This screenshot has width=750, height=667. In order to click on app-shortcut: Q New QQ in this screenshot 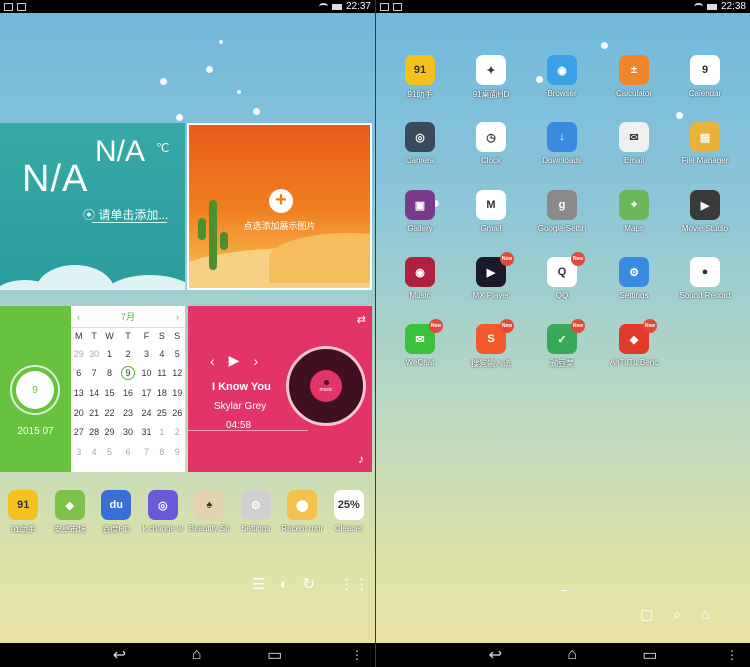, I will do `click(562, 276)`.